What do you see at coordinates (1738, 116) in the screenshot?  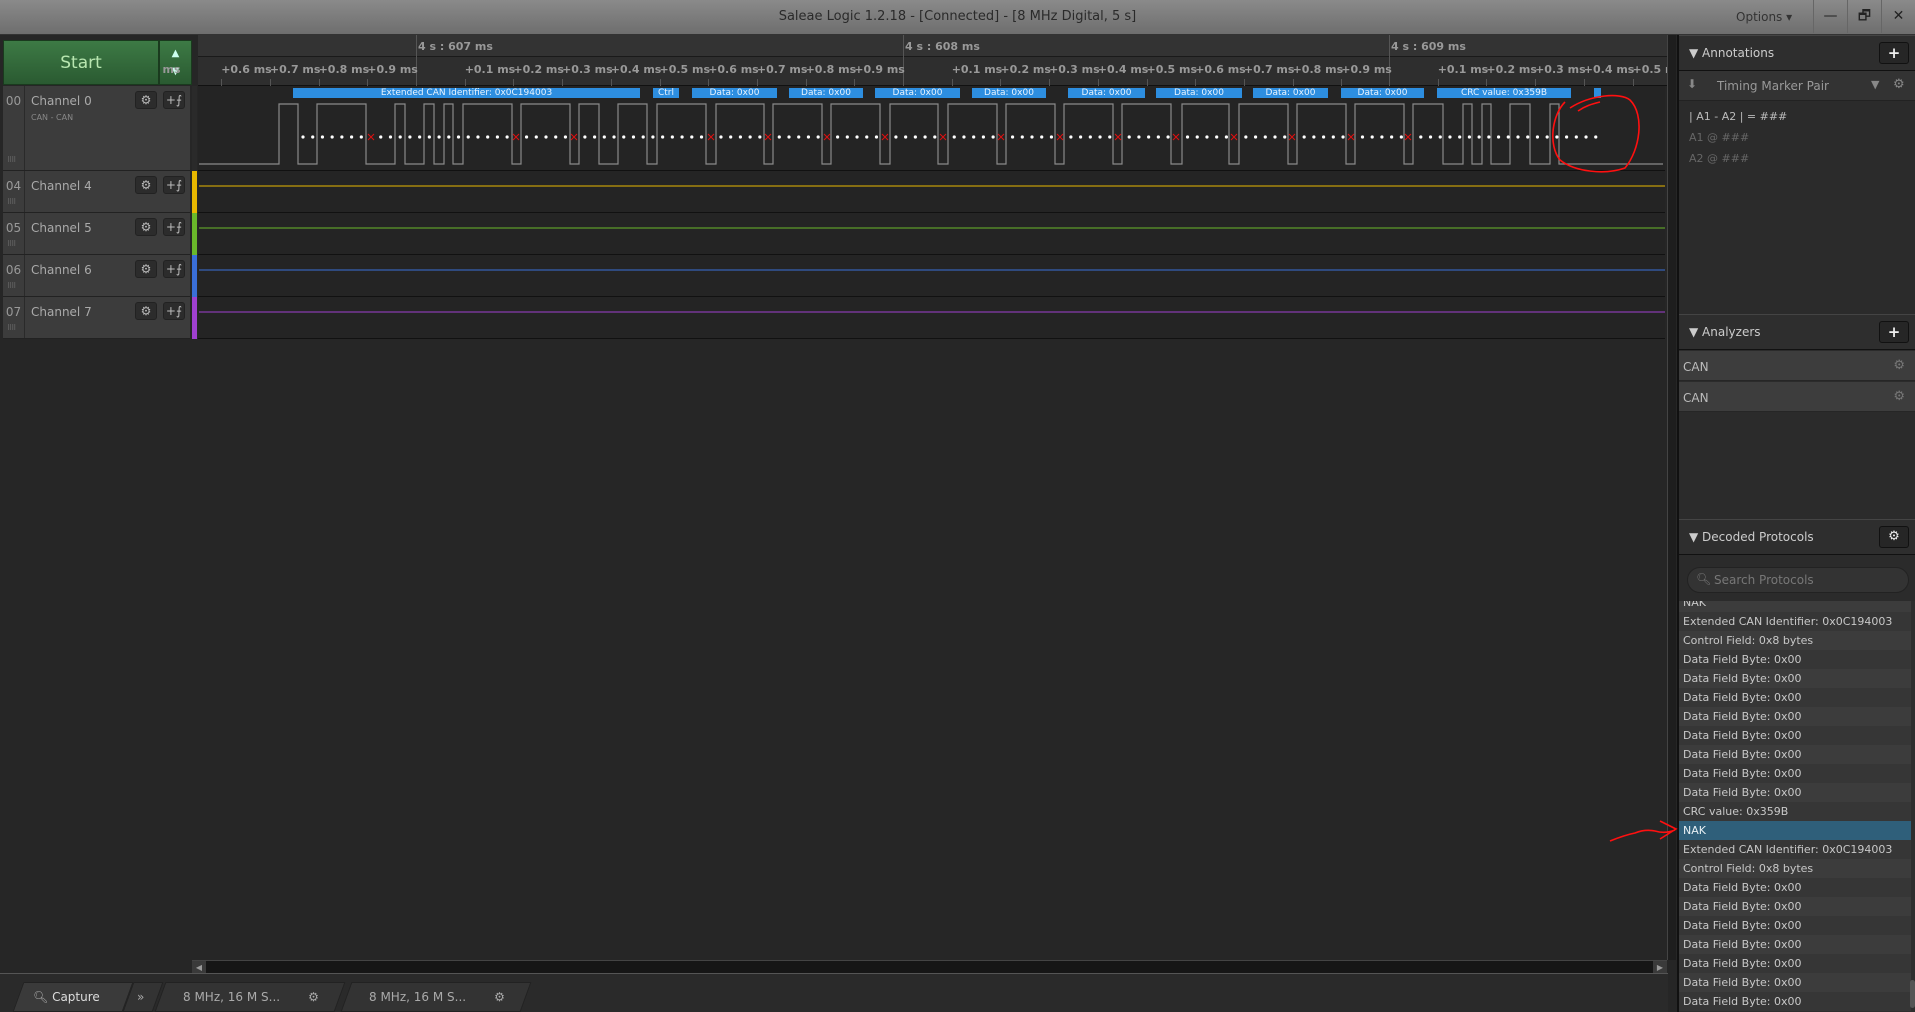 I see `marker-delta: | A1 - A2 | = ###` at bounding box center [1738, 116].